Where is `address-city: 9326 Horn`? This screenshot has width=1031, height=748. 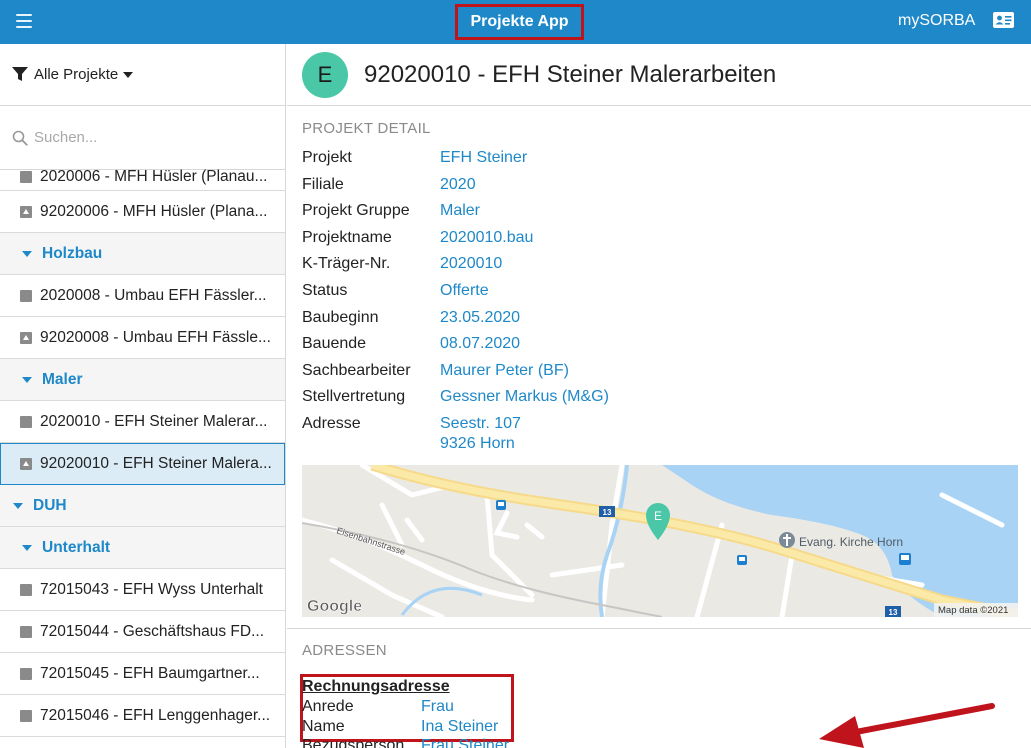 address-city: 9326 Horn is located at coordinates (477, 443).